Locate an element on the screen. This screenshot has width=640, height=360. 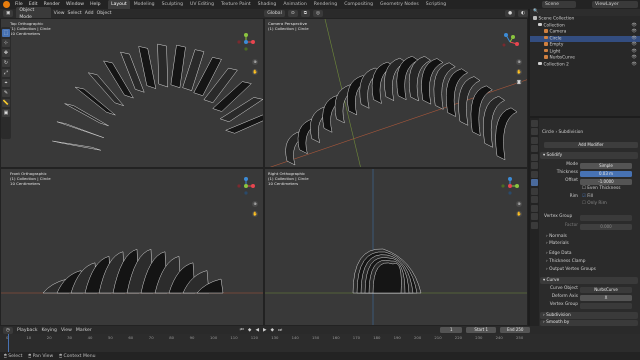
tab-compositing: Compositing is located at coordinates (359, 4).